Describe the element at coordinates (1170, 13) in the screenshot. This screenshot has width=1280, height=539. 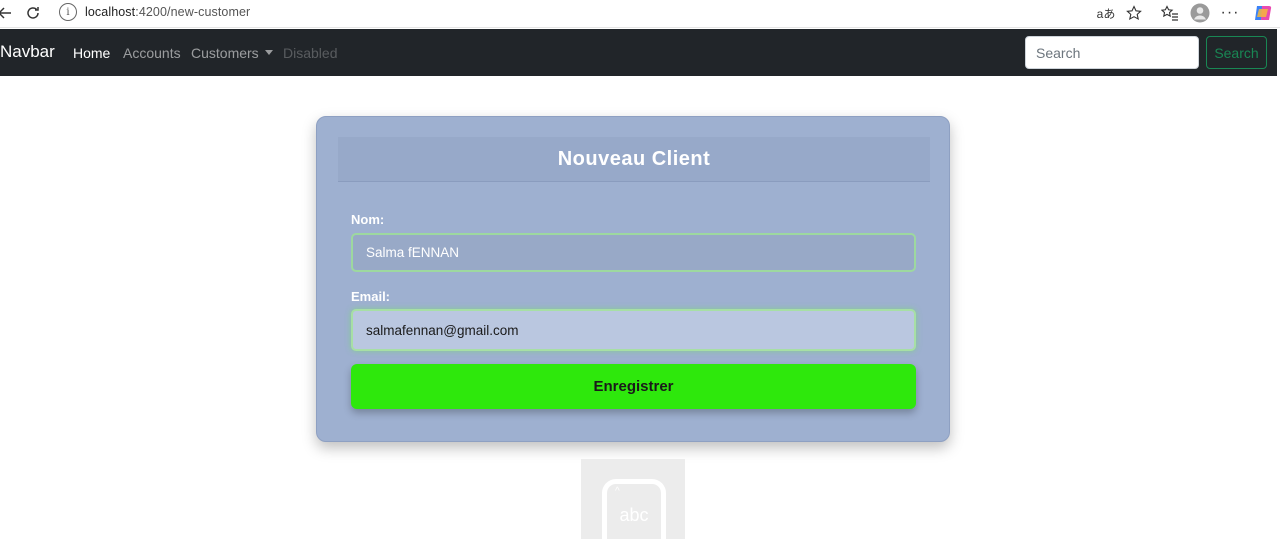
I see `favorites-list-icon` at that location.